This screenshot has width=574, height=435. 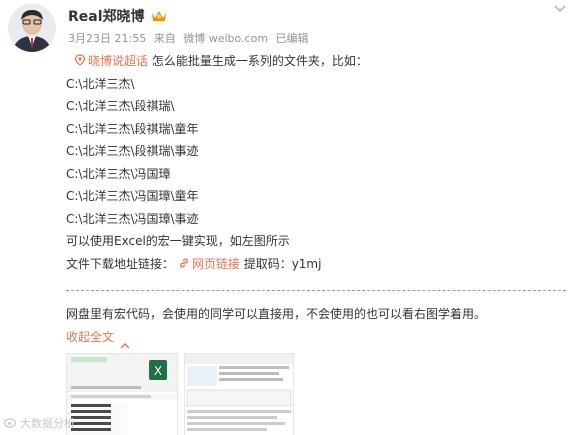 I want to click on question-line: 晓博说超话 怎么能批量生成一系列的文件夹，比如：, so click(x=316, y=61).